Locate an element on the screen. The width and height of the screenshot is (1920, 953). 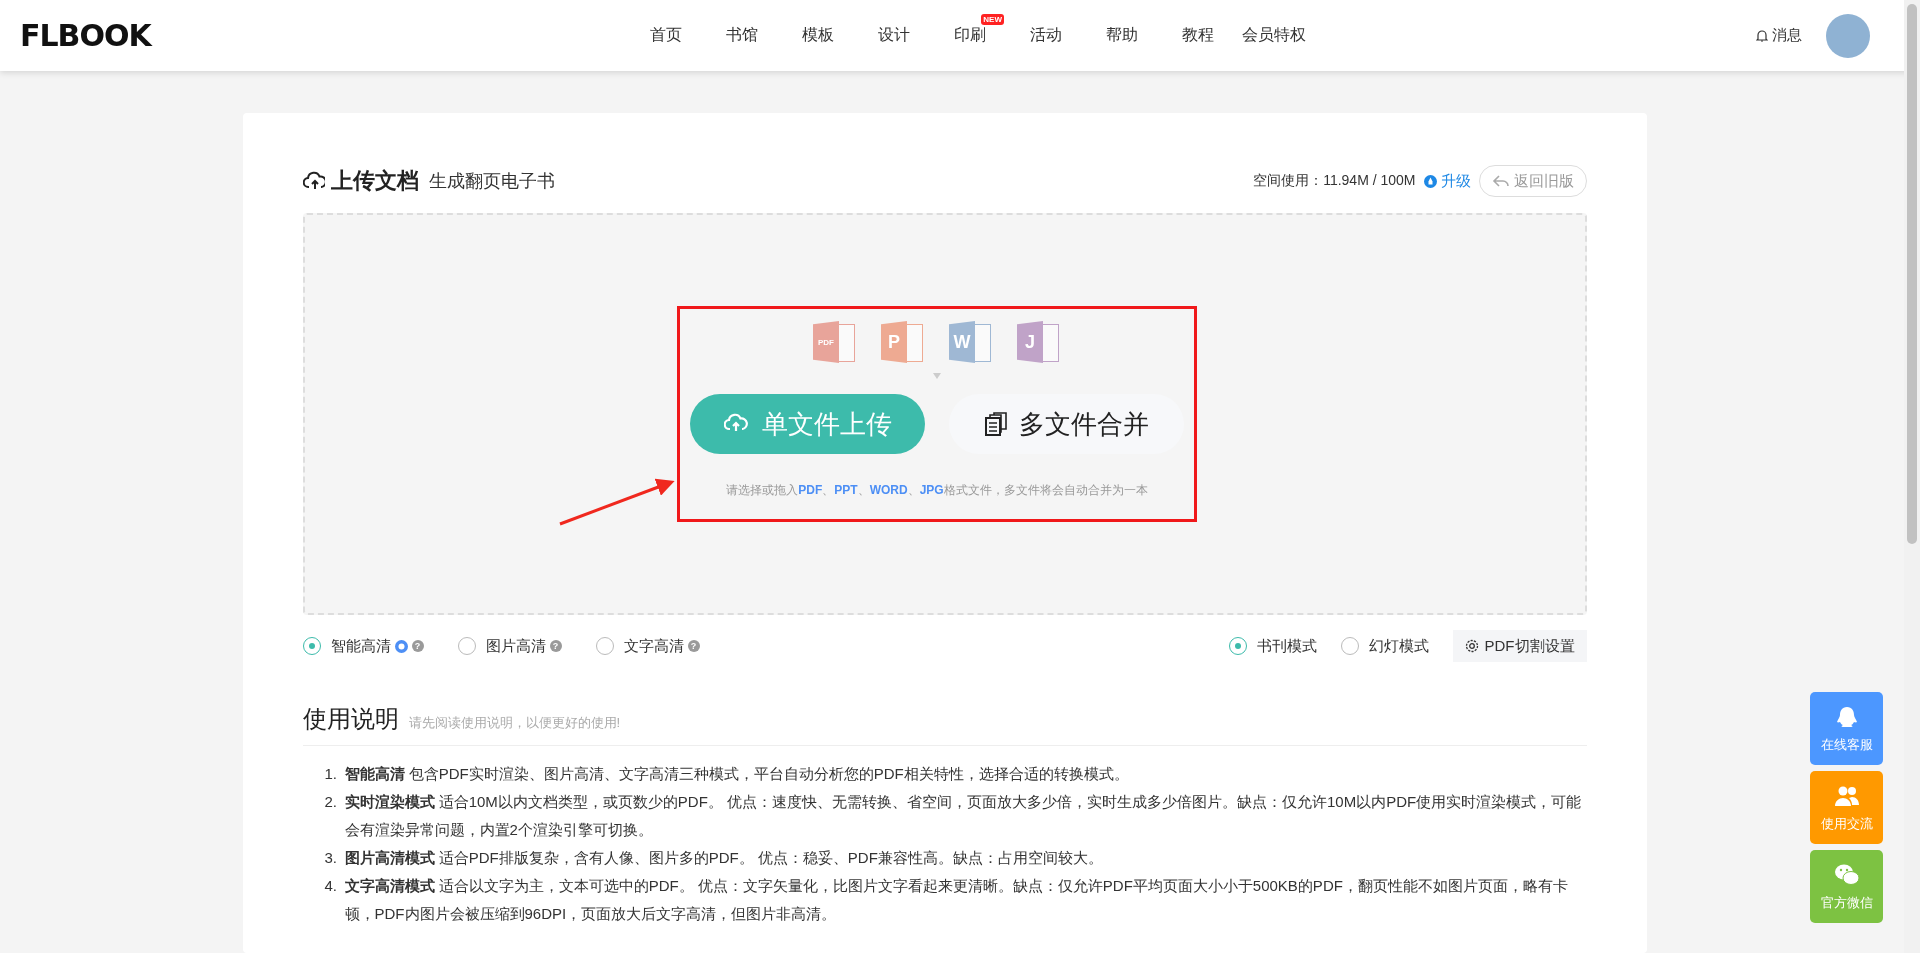
storage-usage-text: 空间使用：11.94M / 100M is located at coordinates (1334, 181).